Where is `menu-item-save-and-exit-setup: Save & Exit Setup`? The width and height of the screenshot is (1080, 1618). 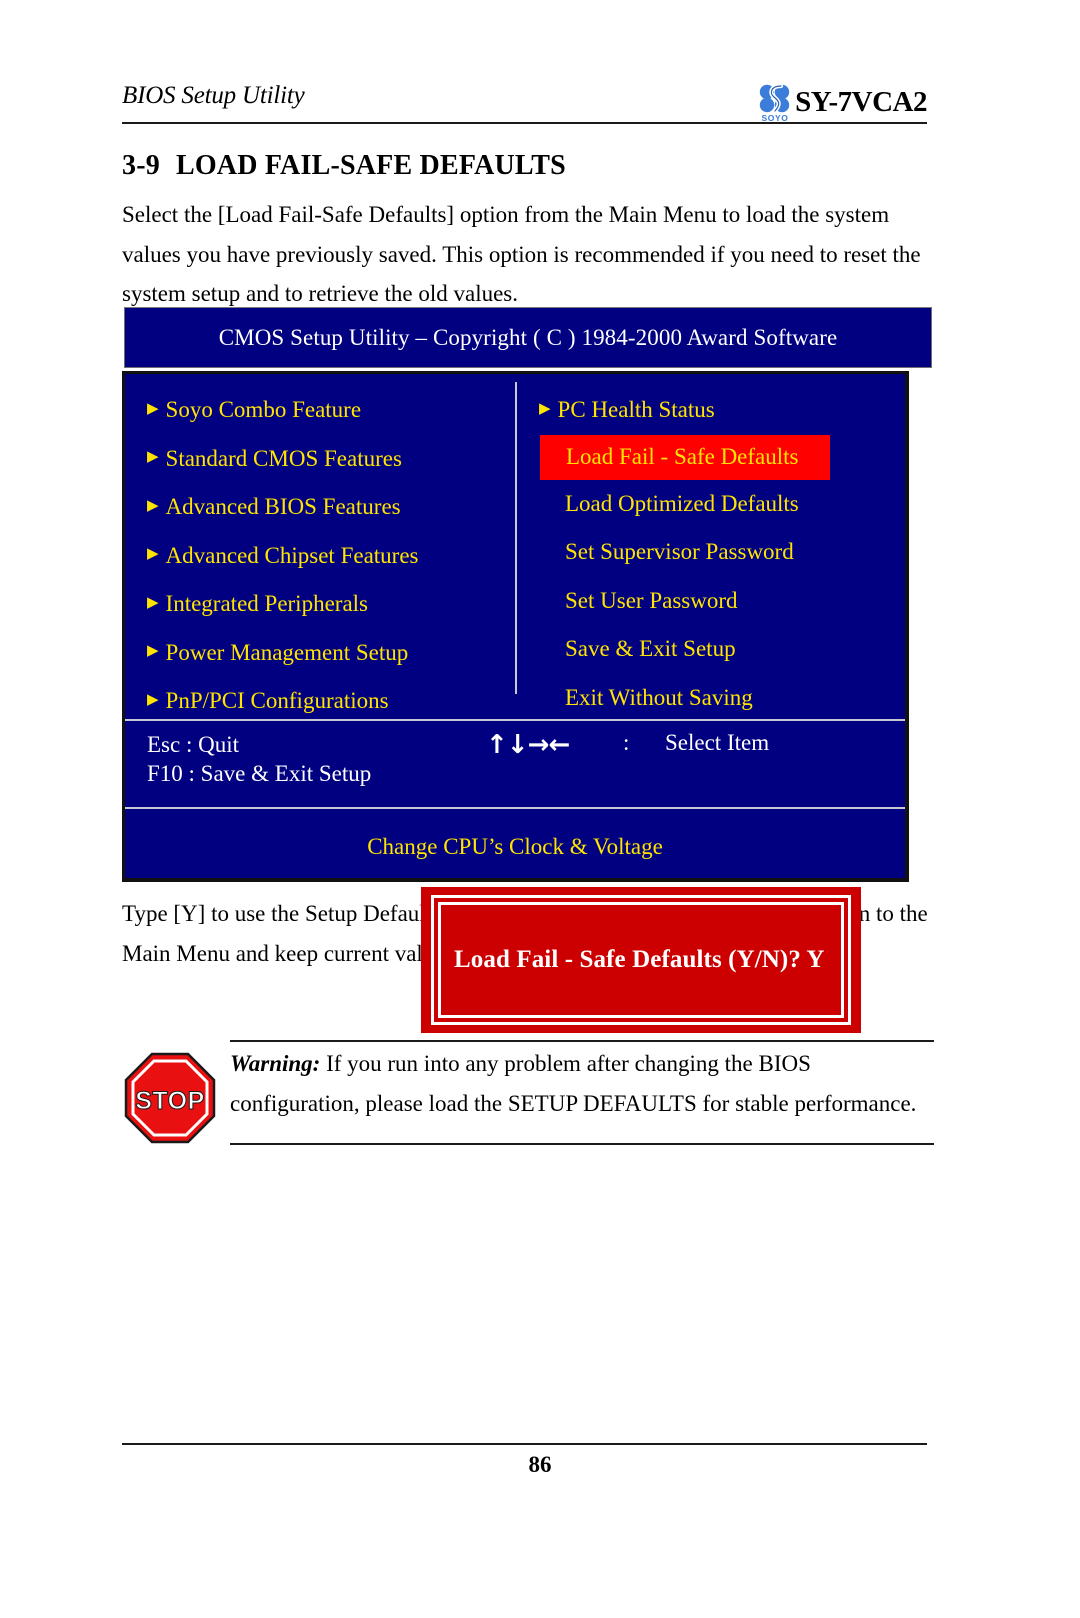
menu-item-save-and-exit-setup: Save & Exit Setup is located at coordinates (722, 649).